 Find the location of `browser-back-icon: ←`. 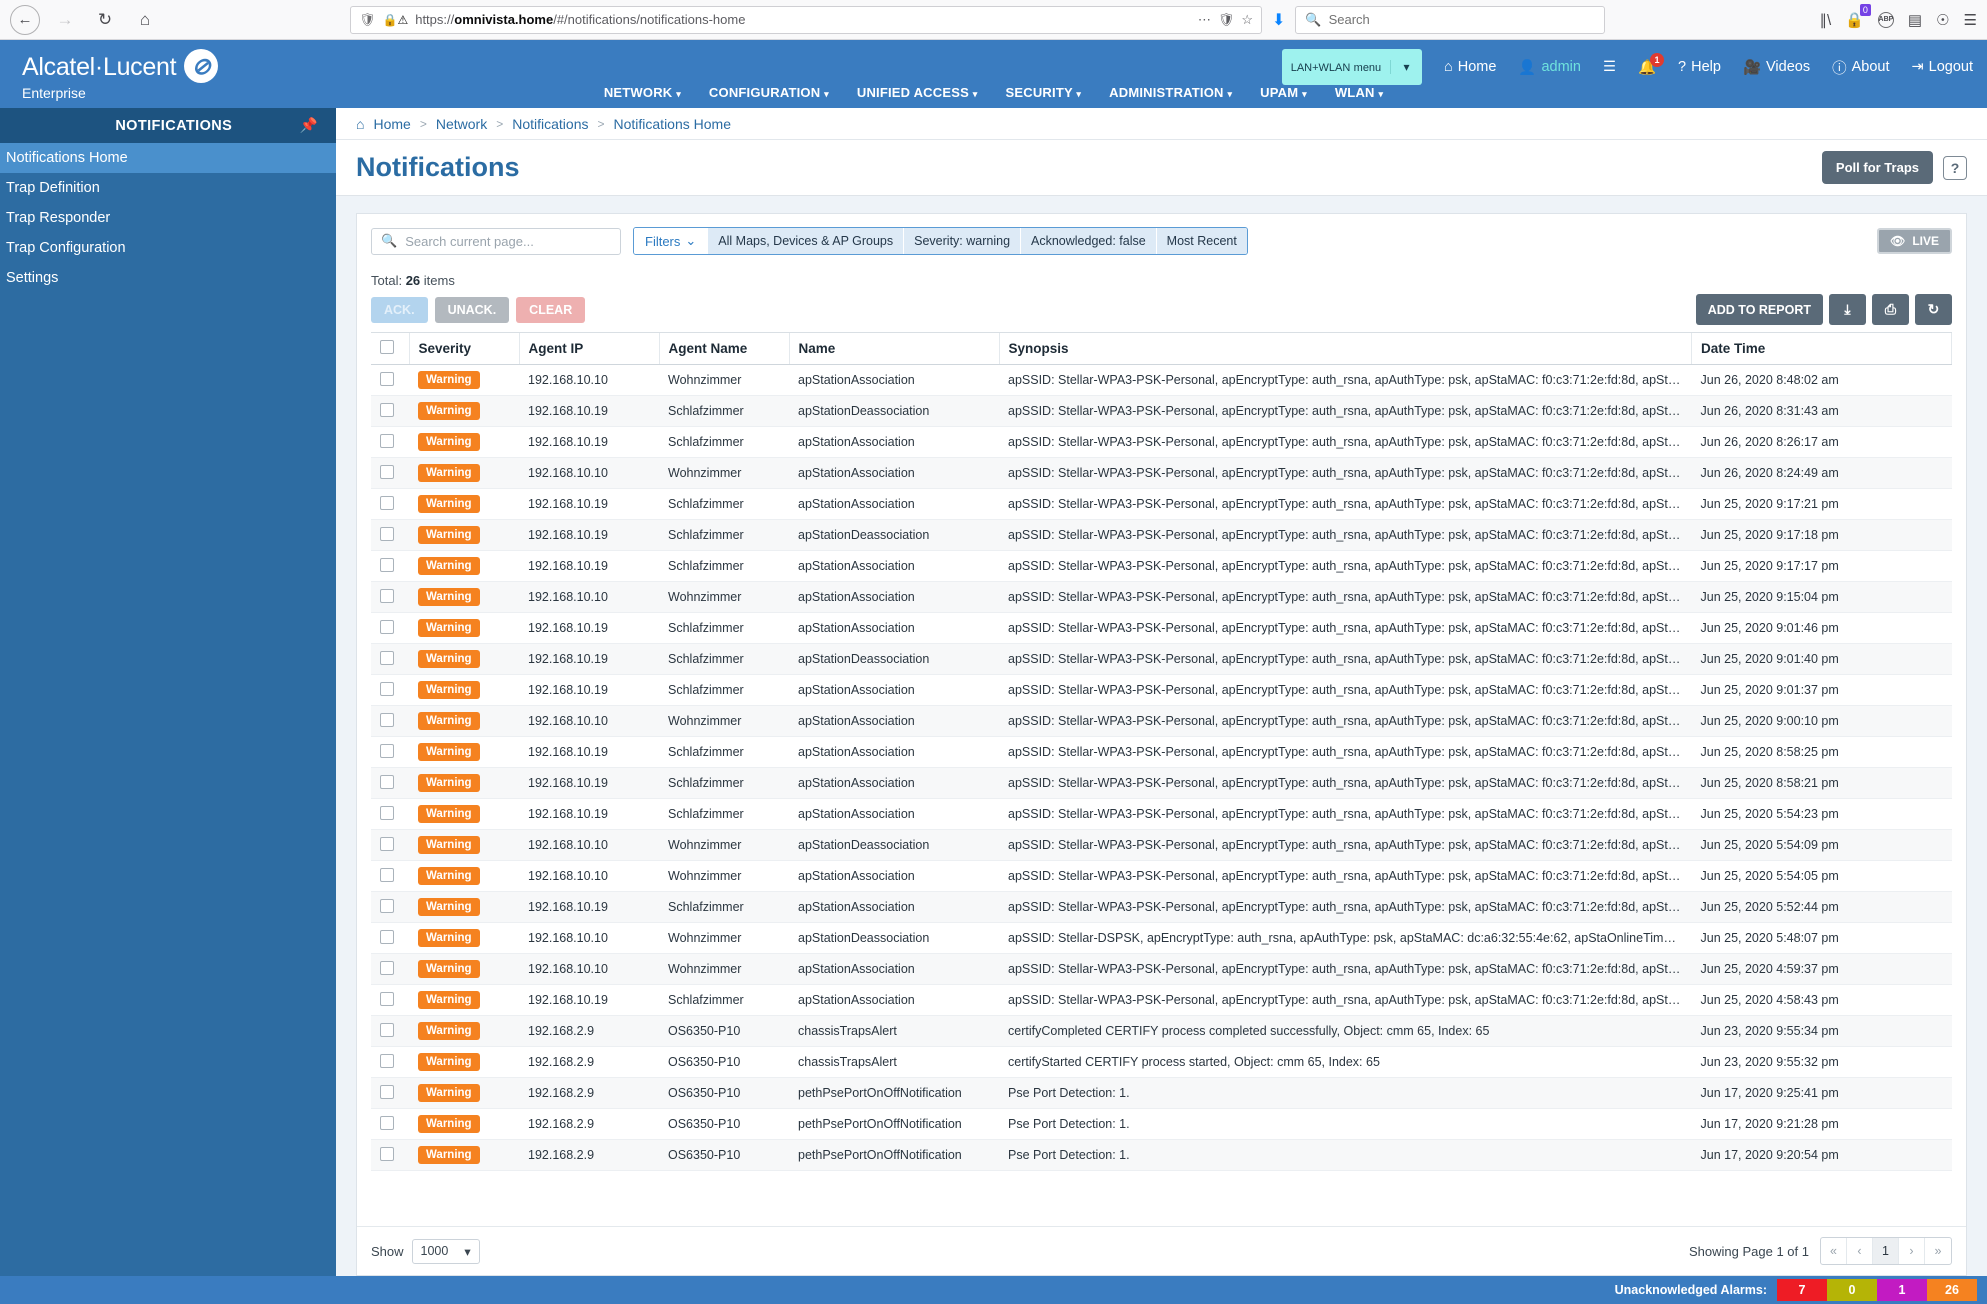

browser-back-icon: ← is located at coordinates (25, 19).